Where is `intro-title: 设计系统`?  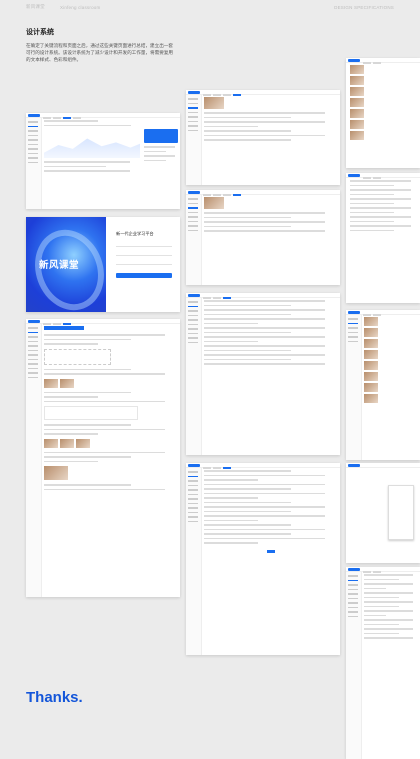
intro-title: 设计系统 is located at coordinates (40, 32).